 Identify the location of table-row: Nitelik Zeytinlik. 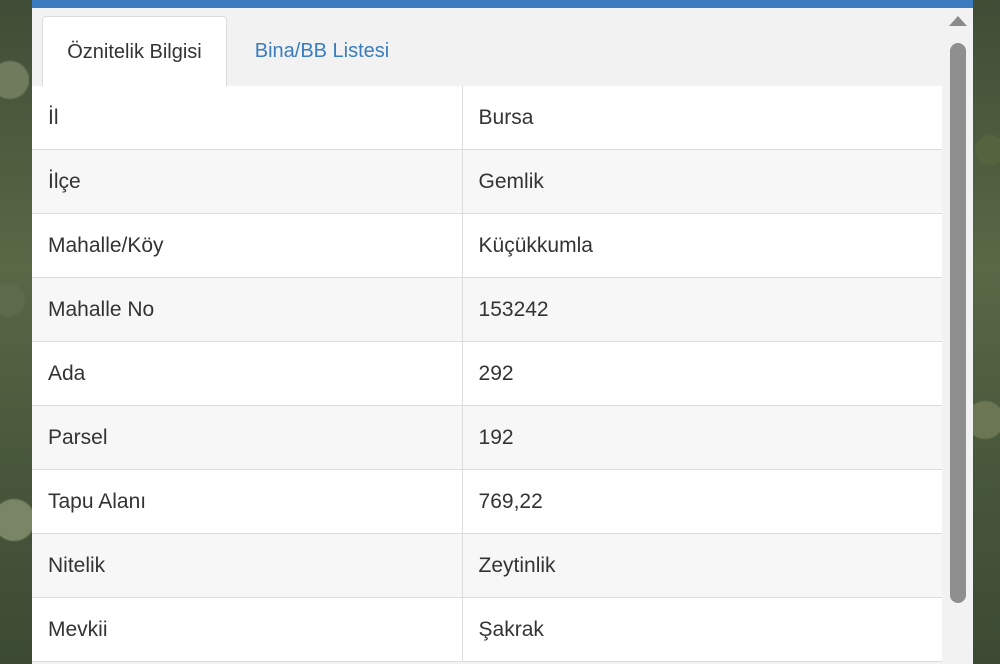
(487, 566).